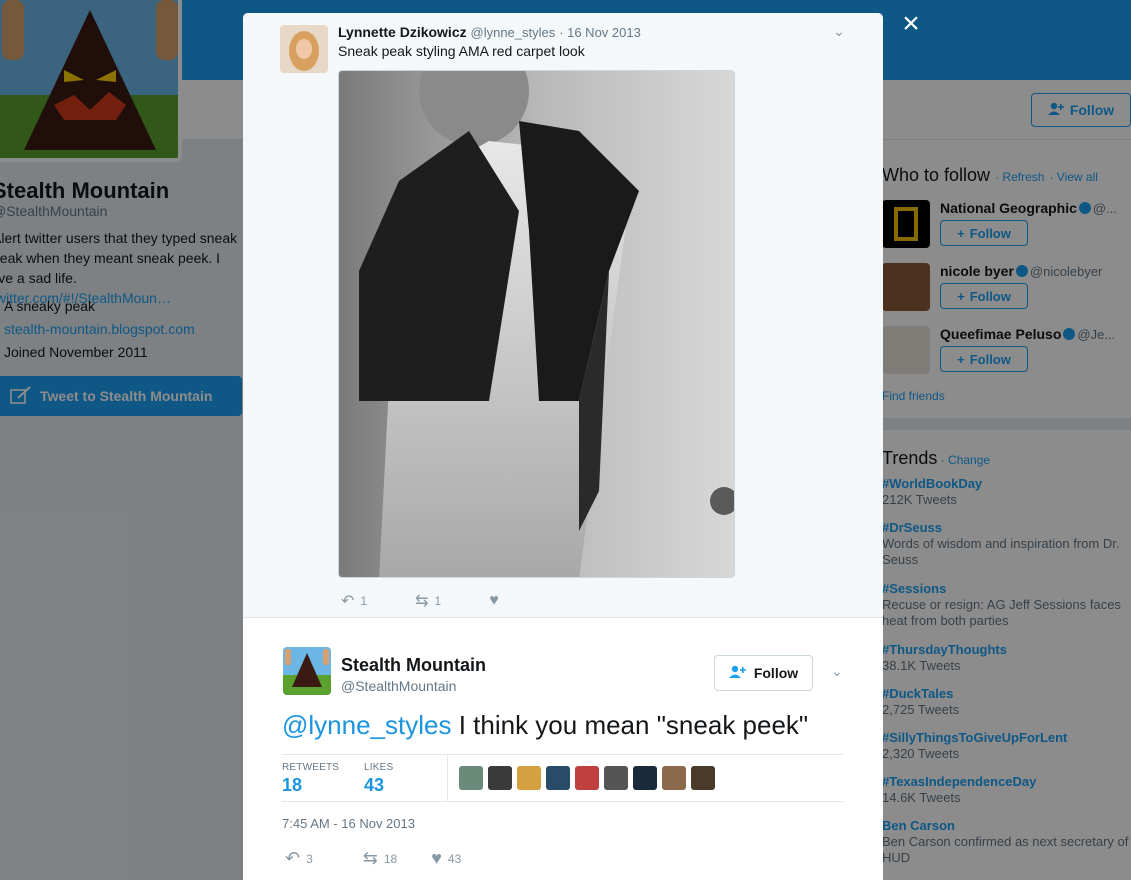 The width and height of the screenshot is (1131, 880). Describe the element at coordinates (446, 858) in the screenshot. I see `like-button: ♥ 43` at that location.